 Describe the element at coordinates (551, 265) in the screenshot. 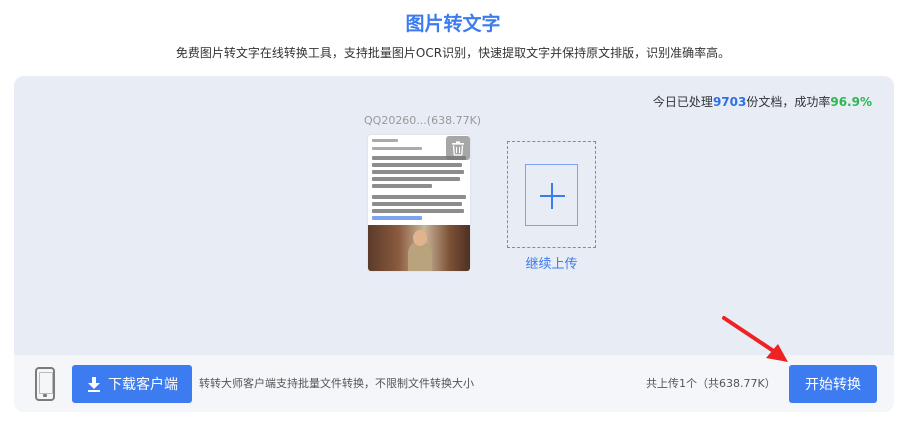

I see `continue-upload-link: 继续上传` at that location.